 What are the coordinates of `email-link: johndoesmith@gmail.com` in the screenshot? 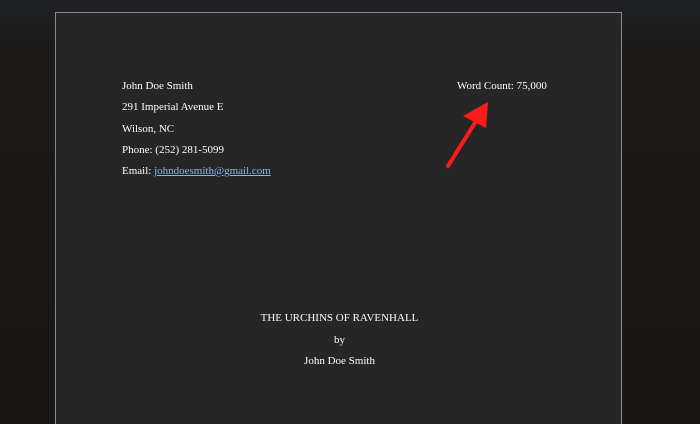 It's located at (212, 171).